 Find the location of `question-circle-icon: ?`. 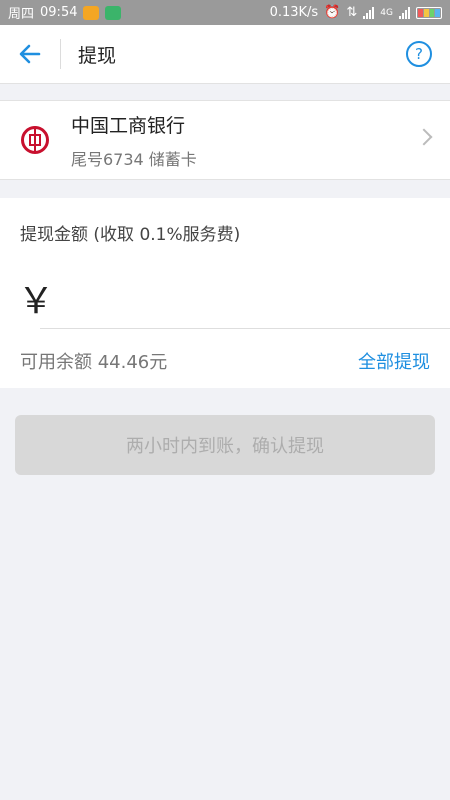

question-circle-icon: ? is located at coordinates (419, 54).